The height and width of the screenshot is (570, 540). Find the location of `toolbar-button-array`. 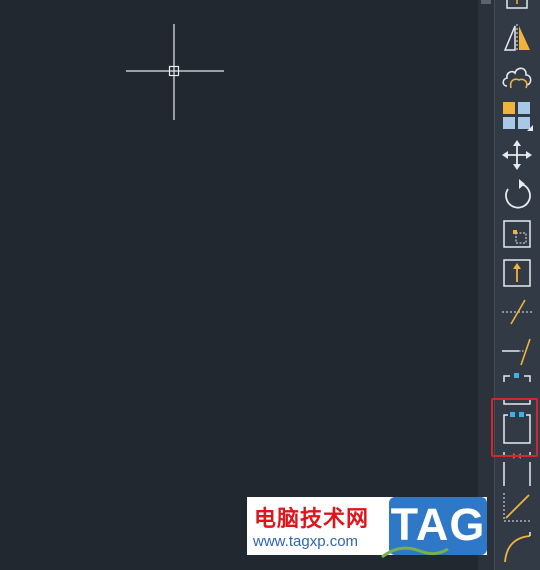

toolbar-button-array is located at coordinates (517, 116).